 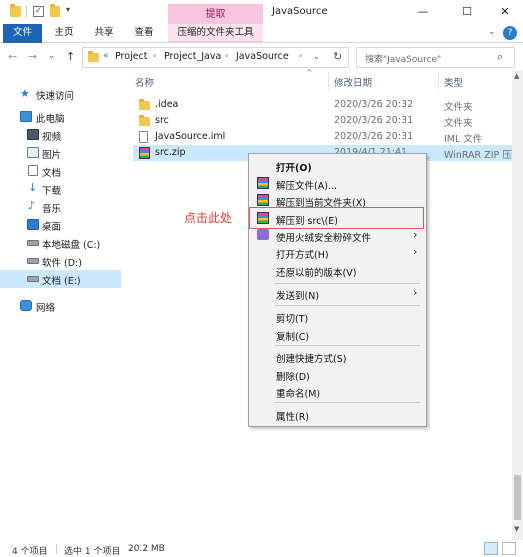 What do you see at coordinates (131, 56) in the screenshot?
I see `breadcrumb-project: Project` at bounding box center [131, 56].